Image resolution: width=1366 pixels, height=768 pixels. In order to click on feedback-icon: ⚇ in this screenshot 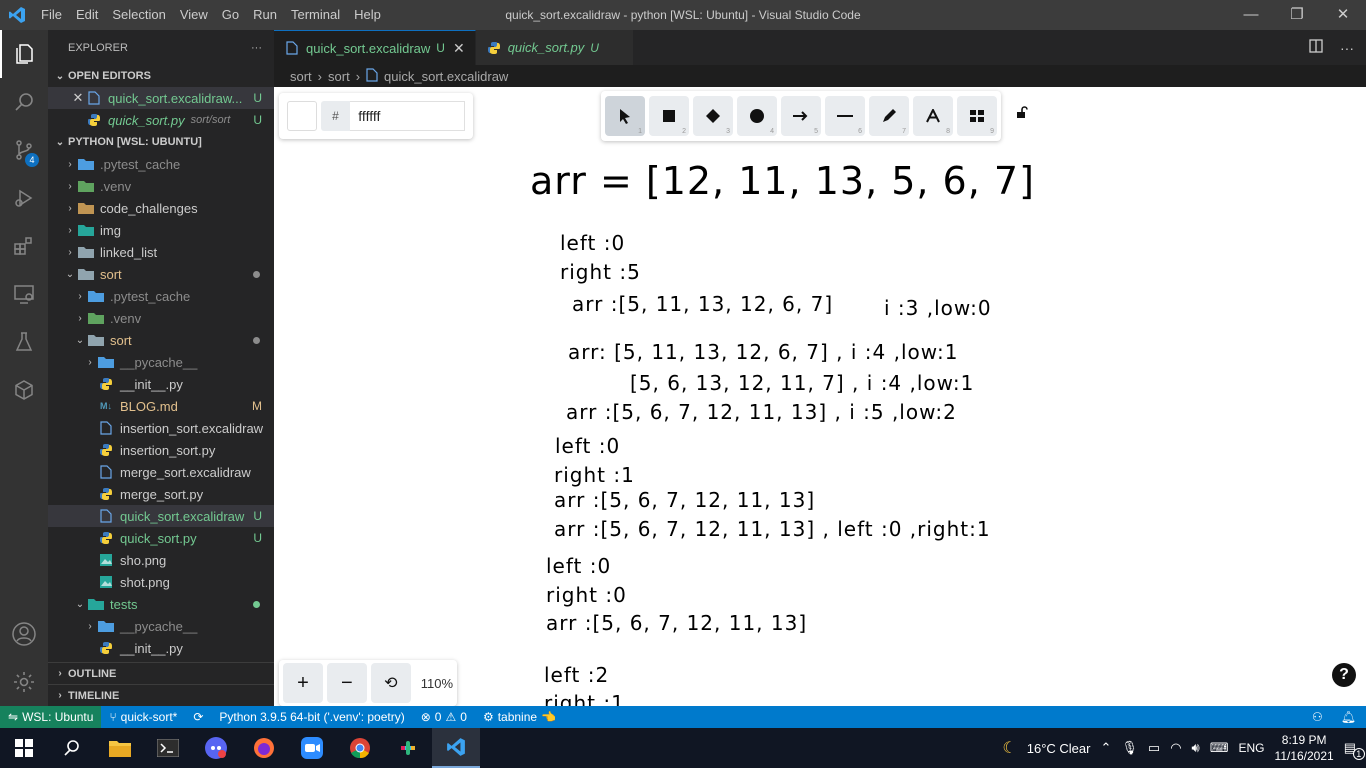, I will do `click(1317, 717)`.